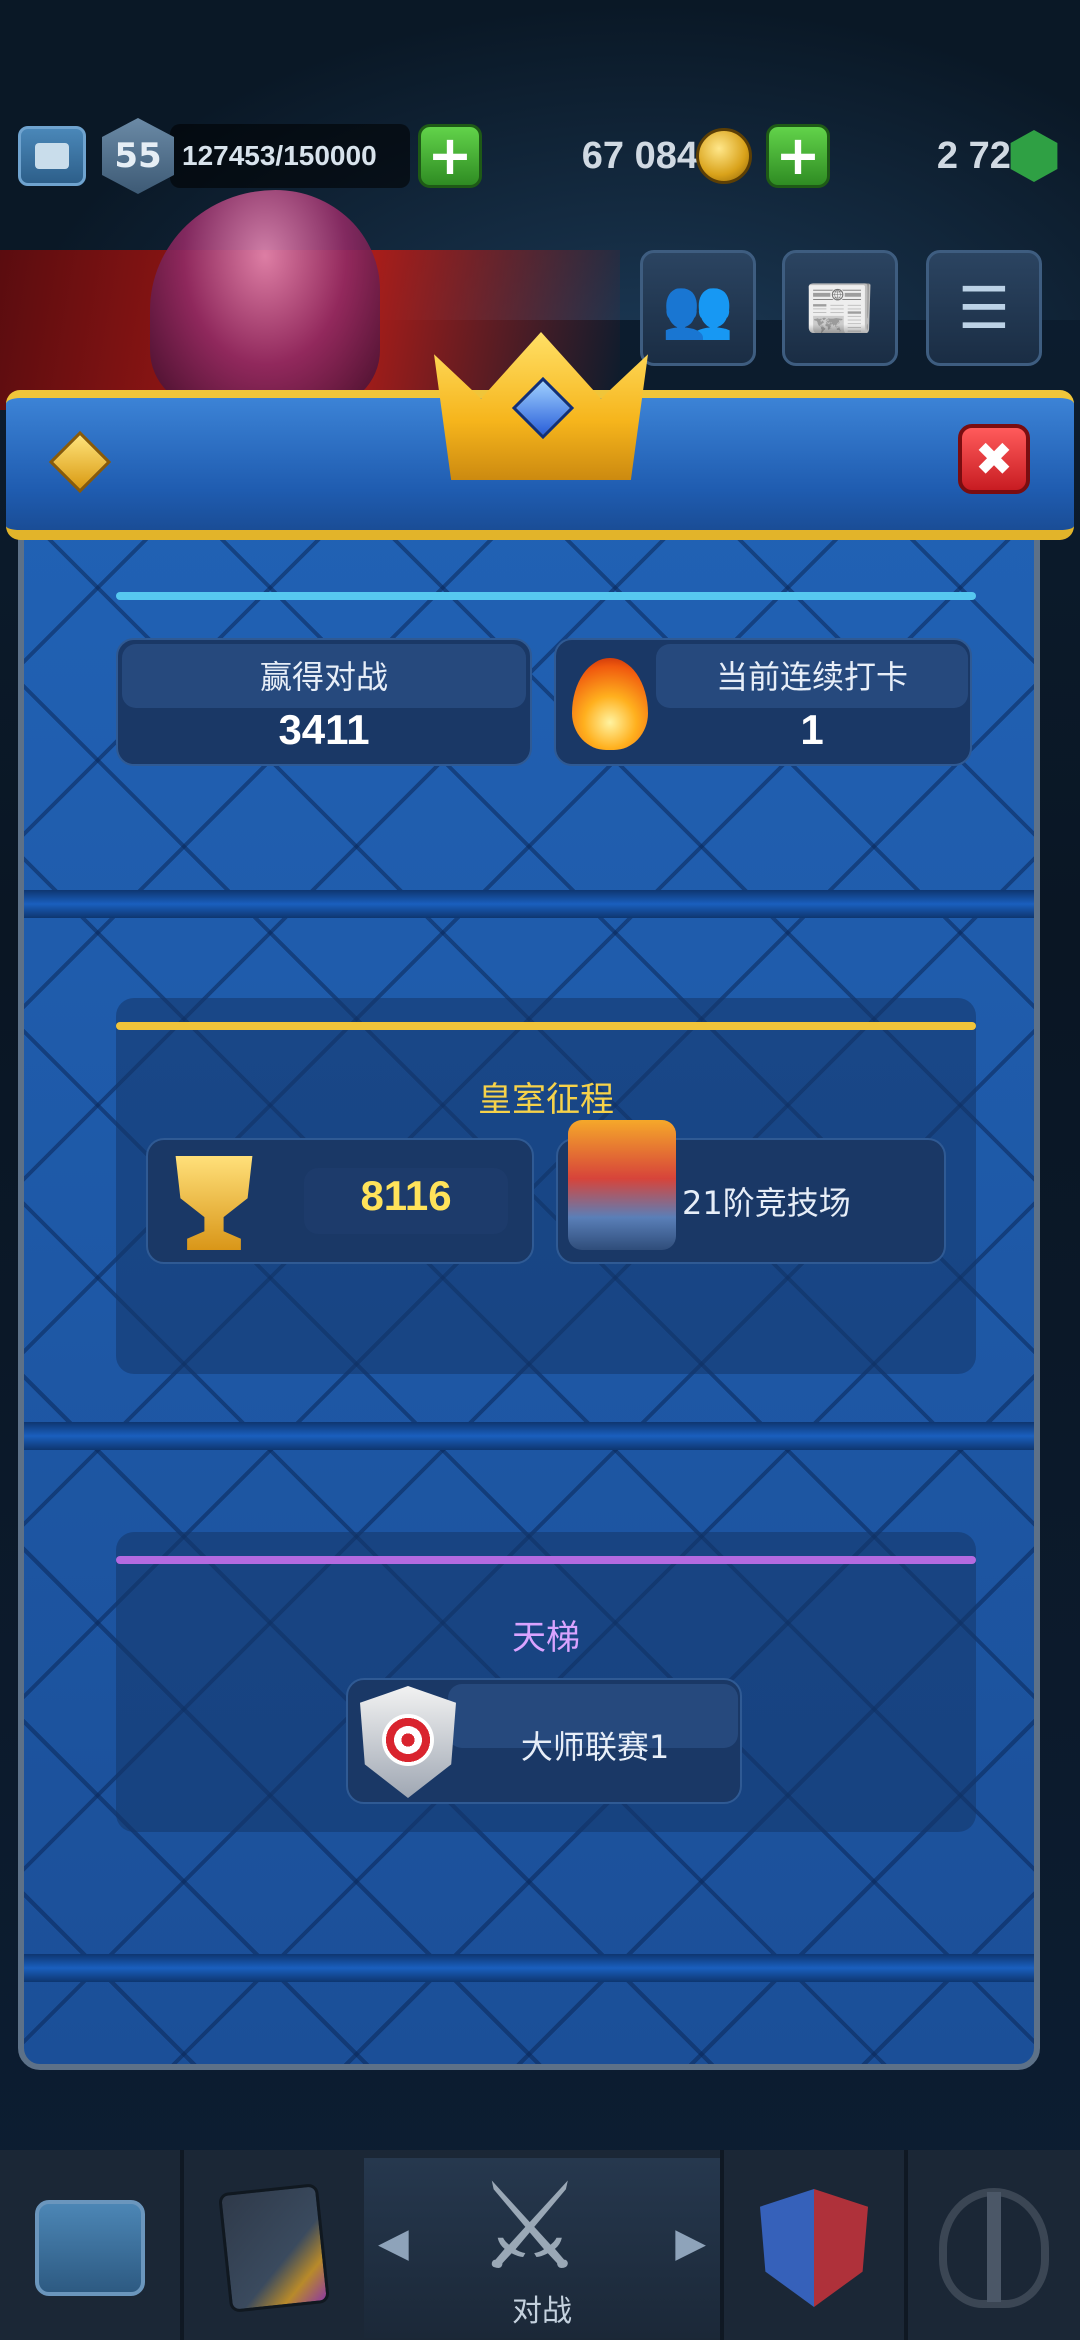  I want to click on fire-icon, so click(610, 704).